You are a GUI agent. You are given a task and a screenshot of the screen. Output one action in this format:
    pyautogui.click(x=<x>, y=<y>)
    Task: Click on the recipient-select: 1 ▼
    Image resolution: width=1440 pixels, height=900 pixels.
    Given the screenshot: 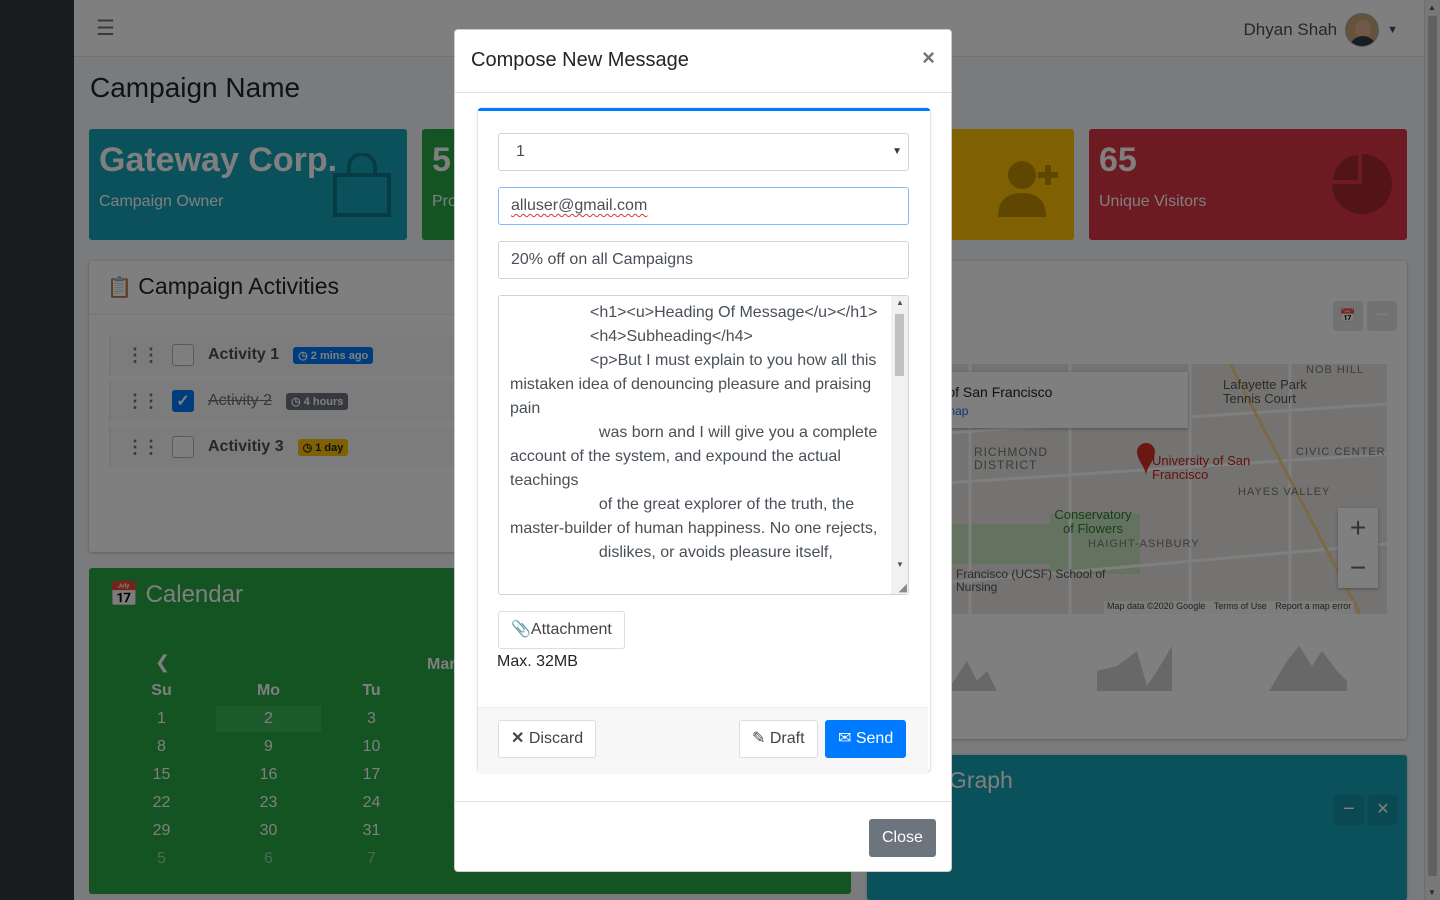 What is the action you would take?
    pyautogui.click(x=703, y=152)
    